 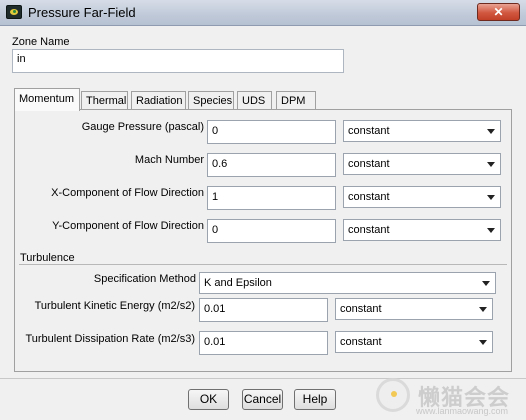 I want to click on window-title: Pressure Far-Field, so click(x=82, y=12).